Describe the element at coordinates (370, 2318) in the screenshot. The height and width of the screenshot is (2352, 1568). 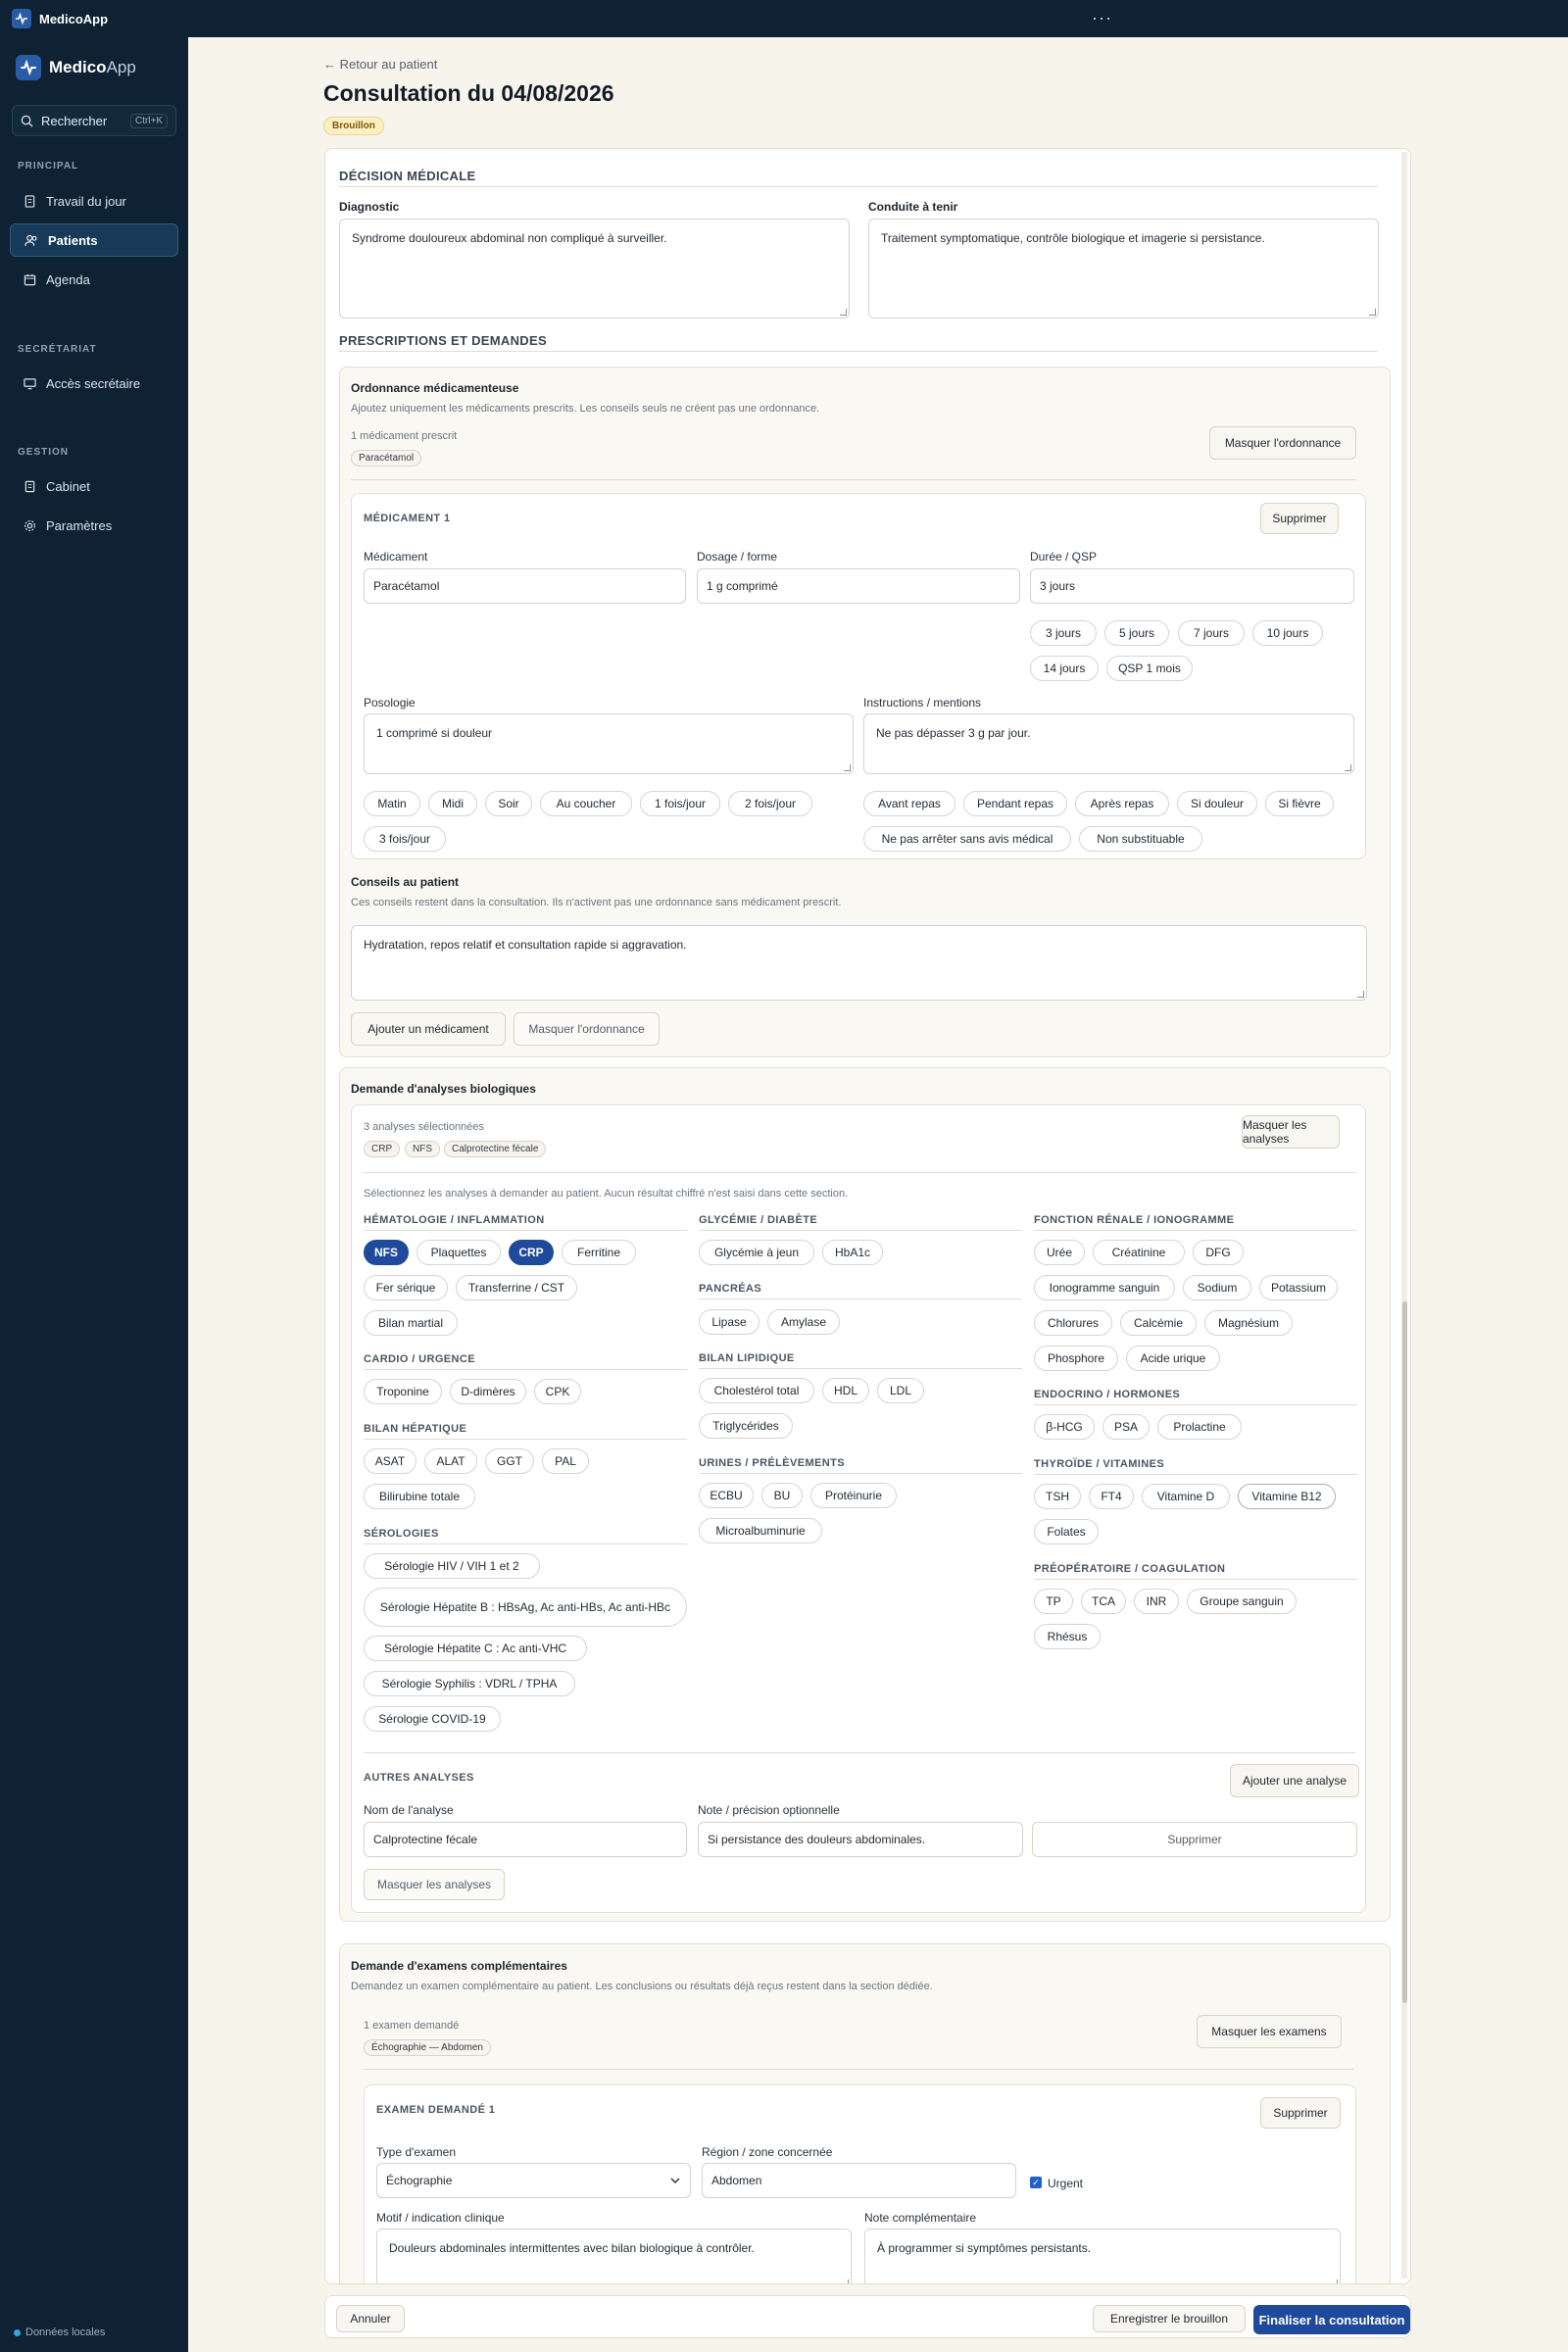
I see `cancel-button: Annuler` at that location.